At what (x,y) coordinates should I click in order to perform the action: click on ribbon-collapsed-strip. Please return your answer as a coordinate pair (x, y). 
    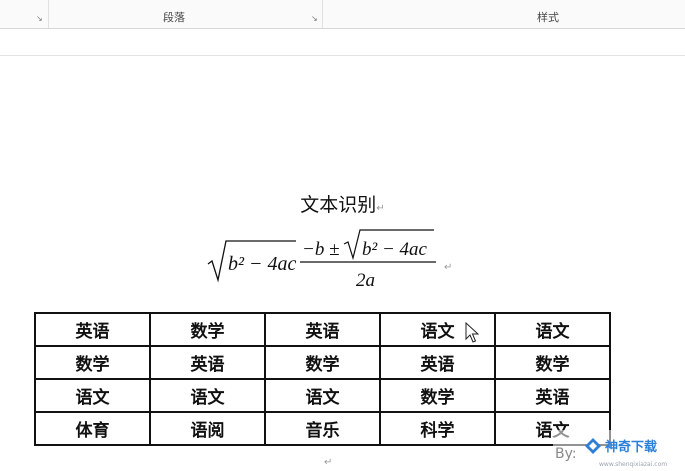
    Looking at the image, I should click on (342, 42).